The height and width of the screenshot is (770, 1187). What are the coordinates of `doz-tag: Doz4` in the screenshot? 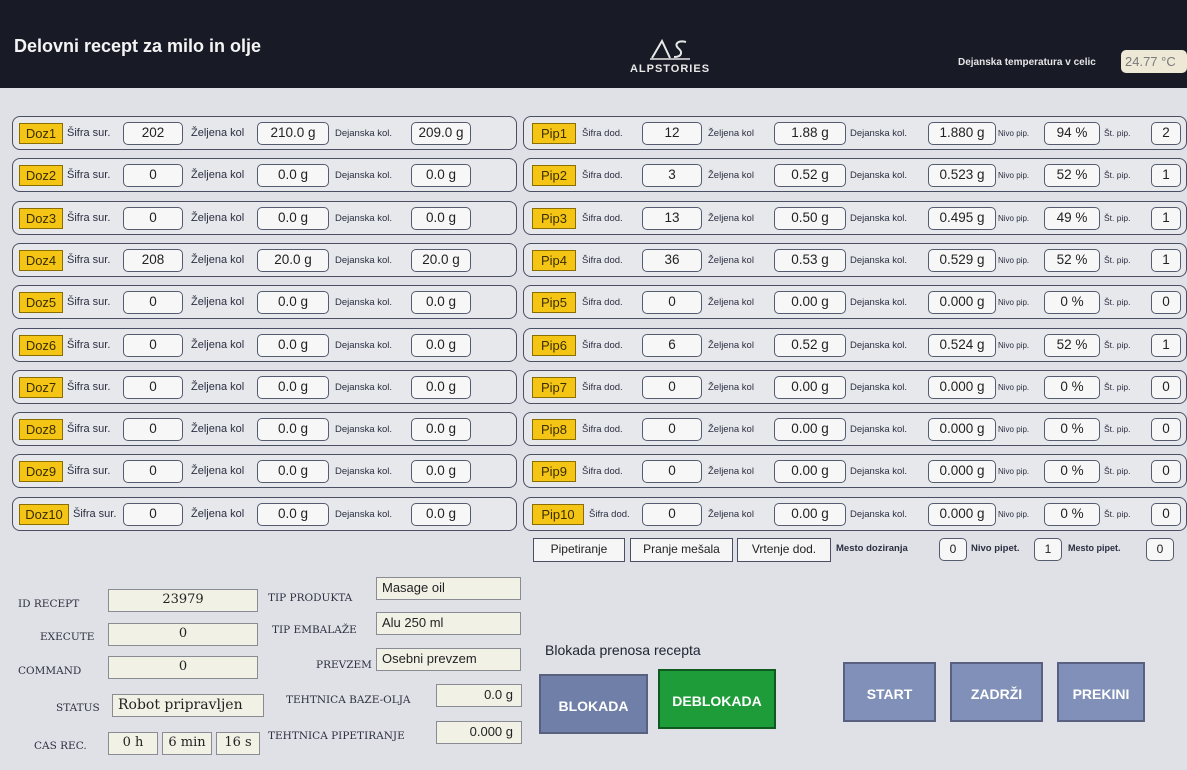 It's located at (41, 260).